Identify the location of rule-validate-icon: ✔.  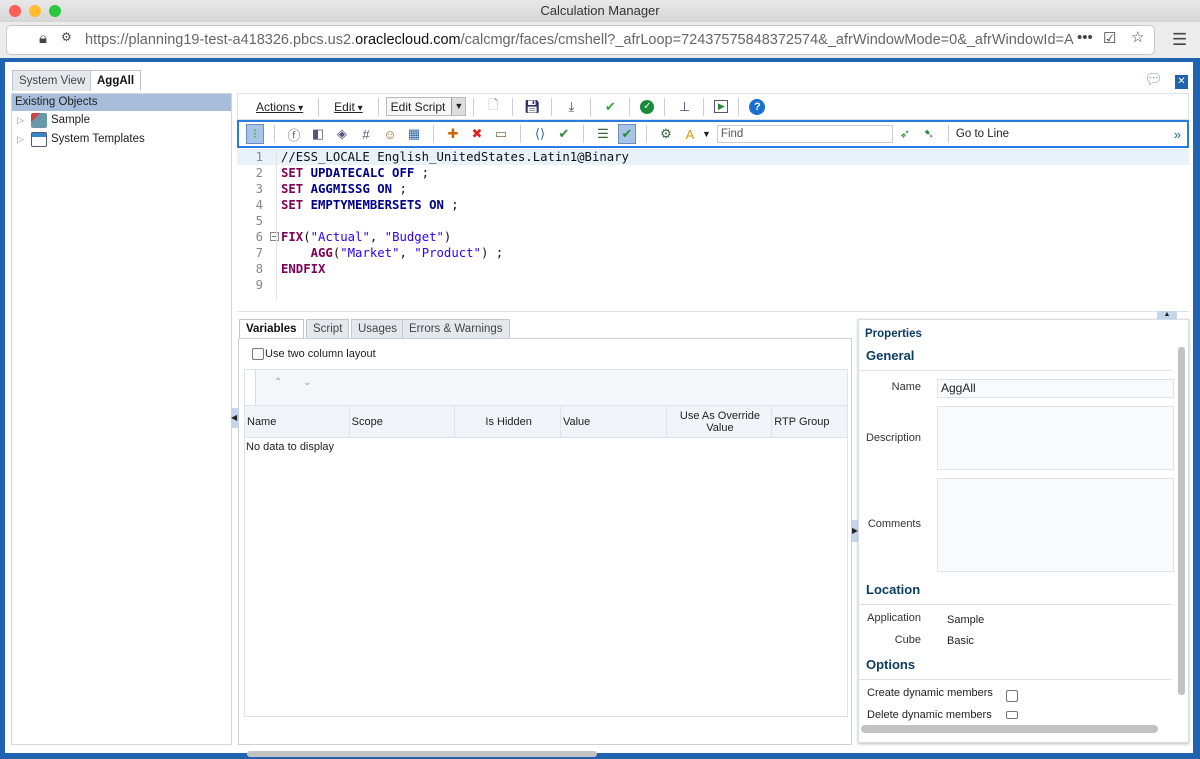
(627, 134).